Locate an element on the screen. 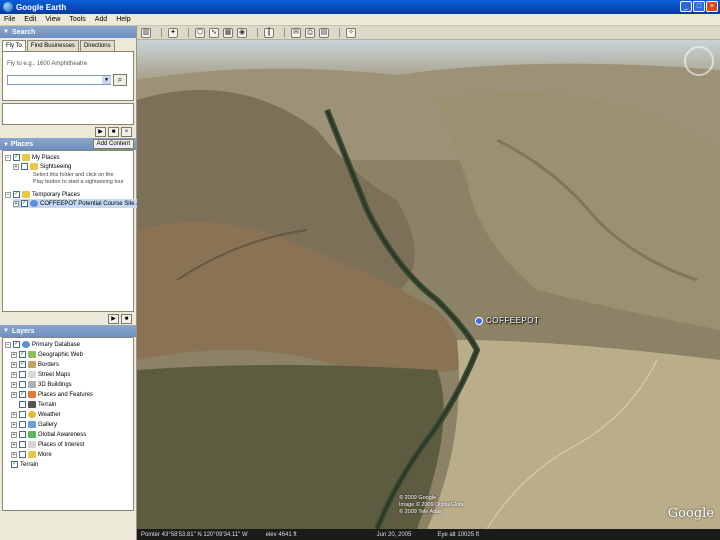 This screenshot has width=720, height=540. tree-label: Weather is located at coordinates (49, 414).